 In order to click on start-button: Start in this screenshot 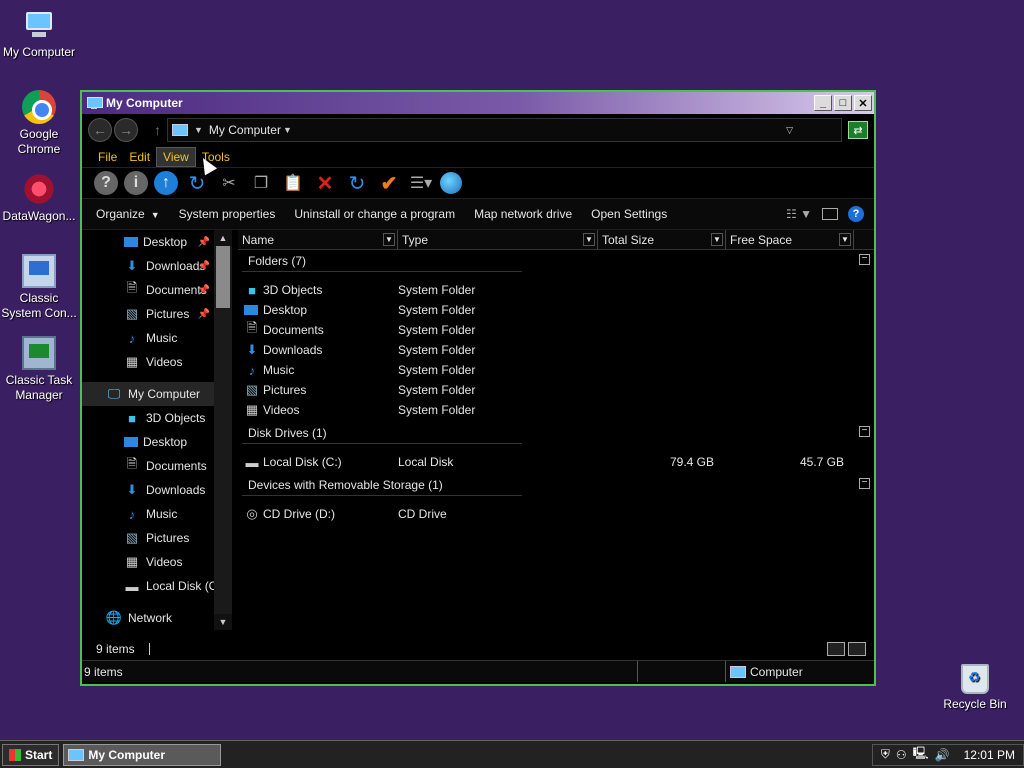, I will do `click(31, 754)`.